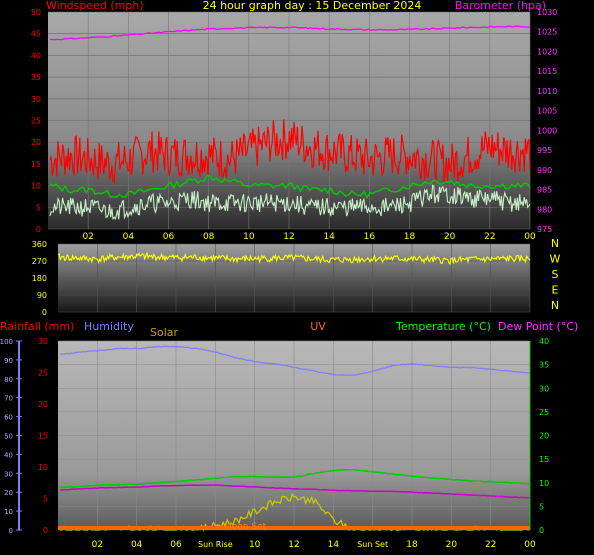 The width and height of the screenshot is (594, 555). I want to click on temperature-tick-label: 35, so click(544, 365).